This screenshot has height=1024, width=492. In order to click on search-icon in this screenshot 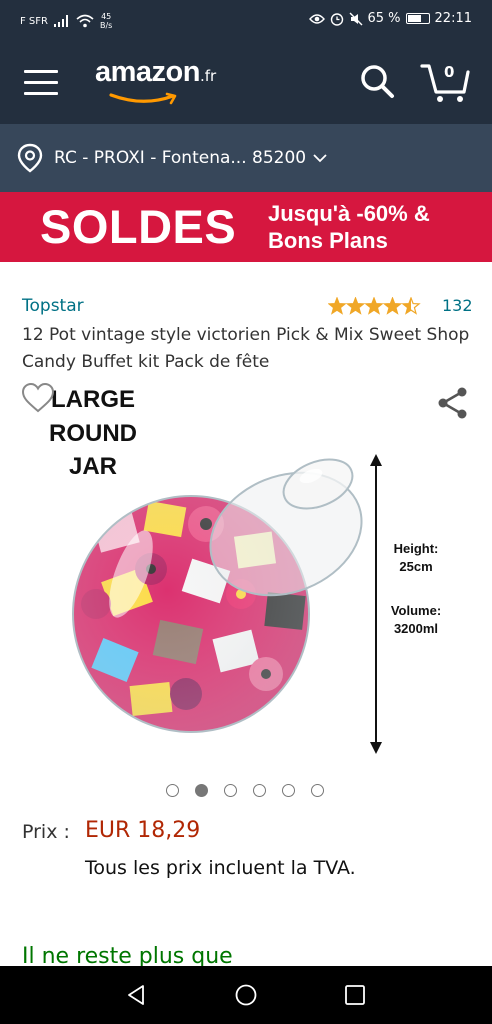, I will do `click(377, 81)`.